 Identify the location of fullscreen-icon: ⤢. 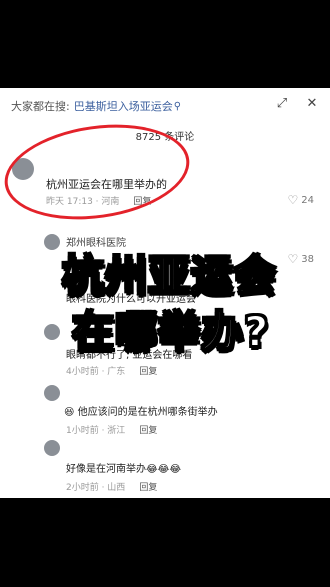
(282, 104).